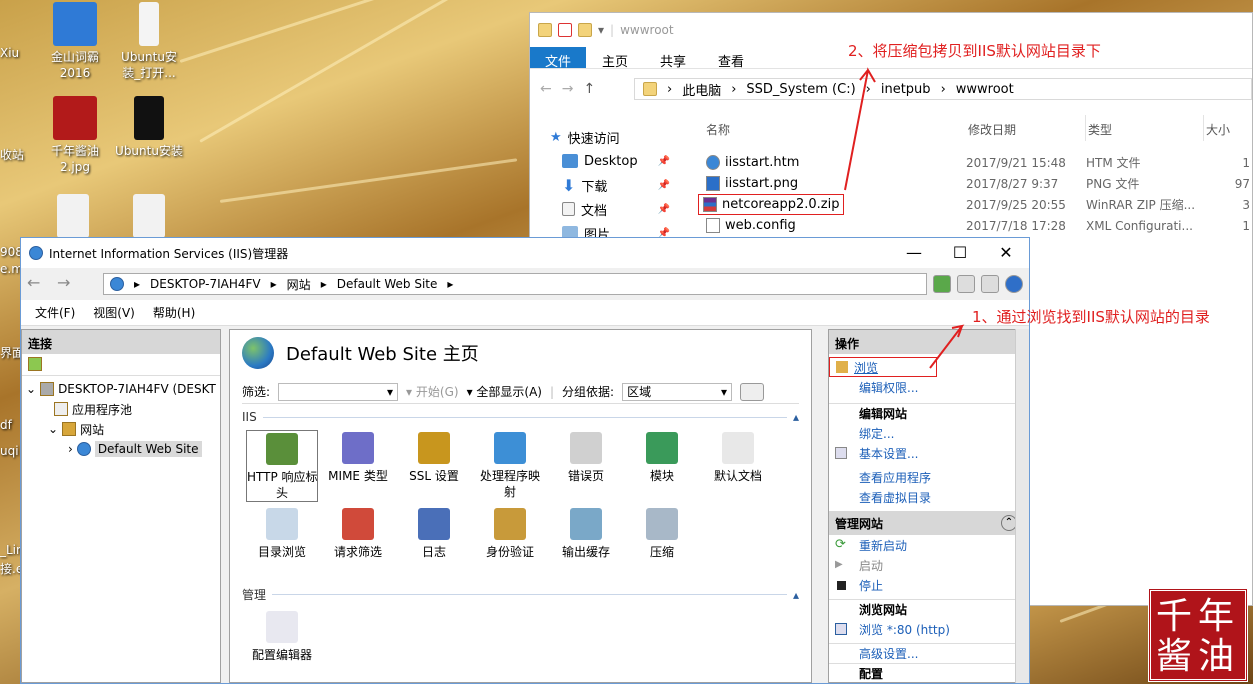  I want to click on feature-feat-8: 请求筛选, so click(358, 542).